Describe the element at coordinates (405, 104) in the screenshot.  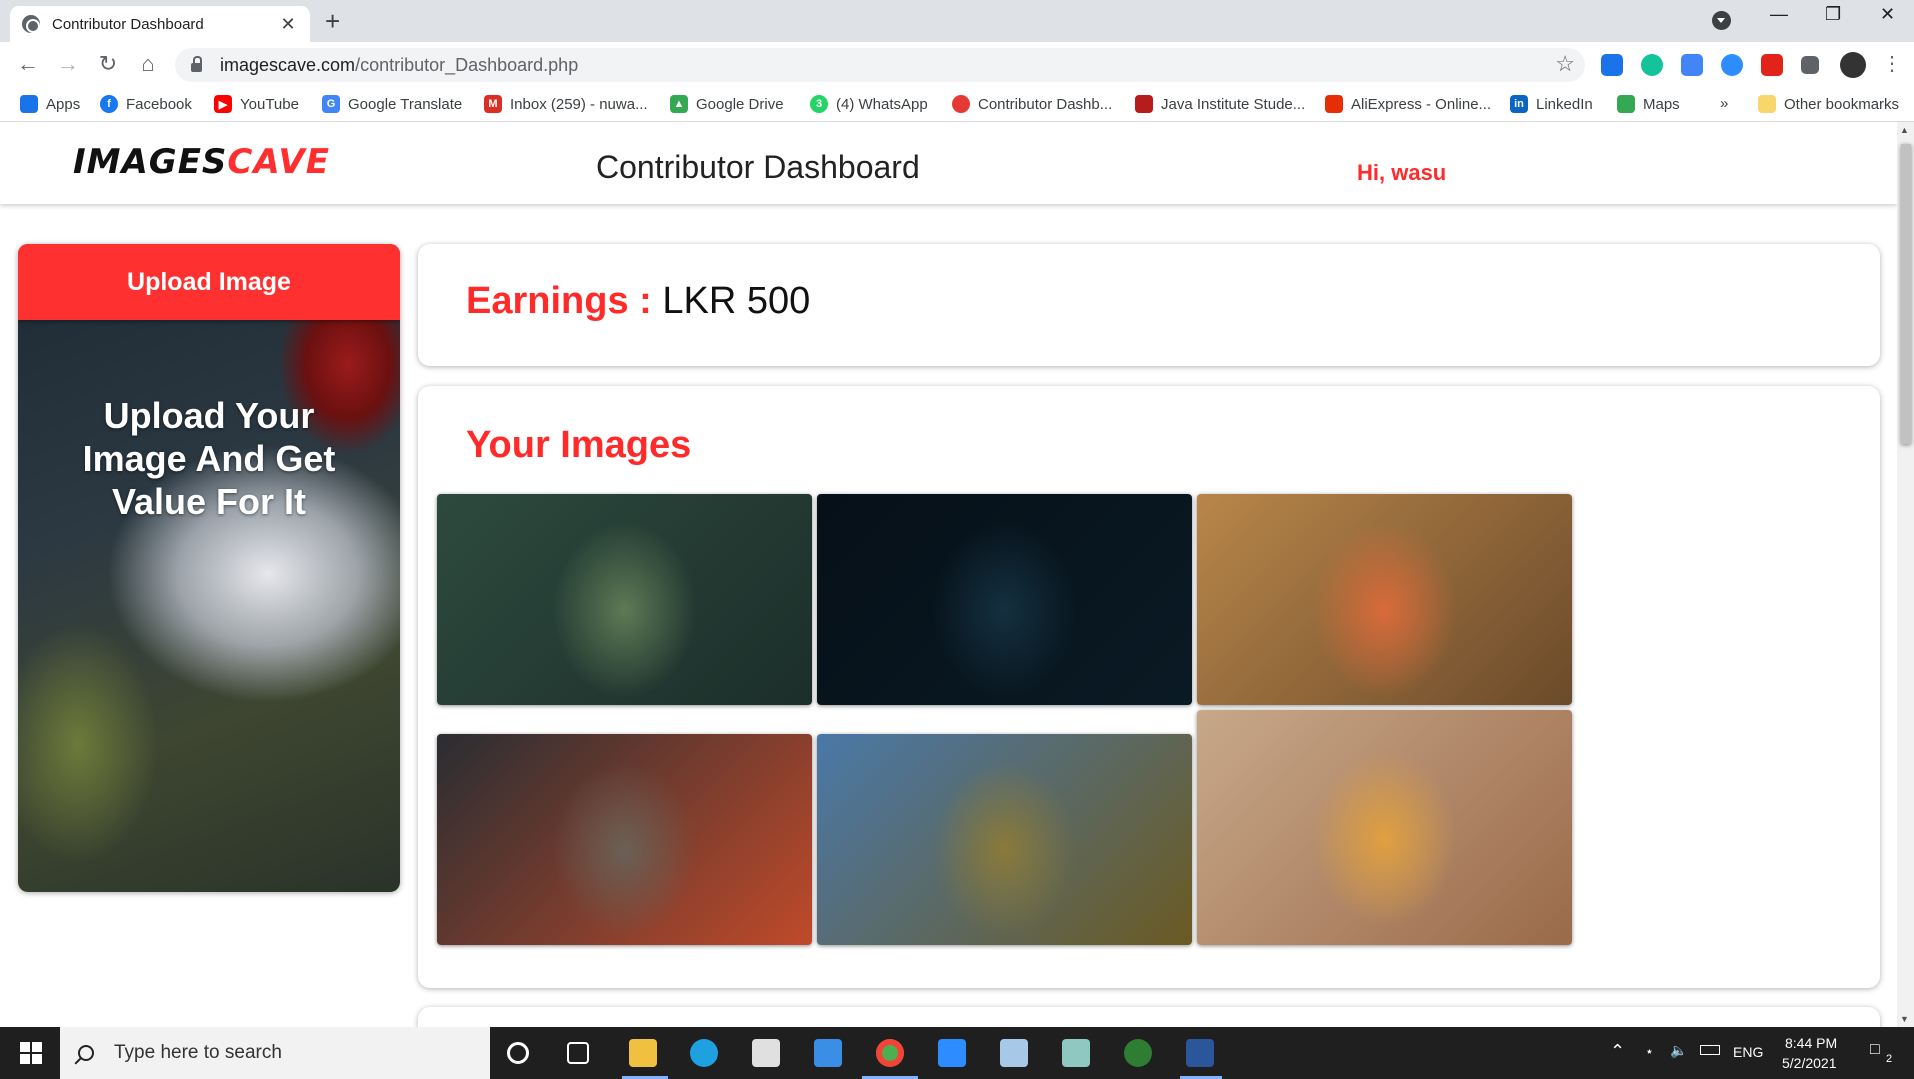
I see `bookmark-label: Google Translate` at that location.